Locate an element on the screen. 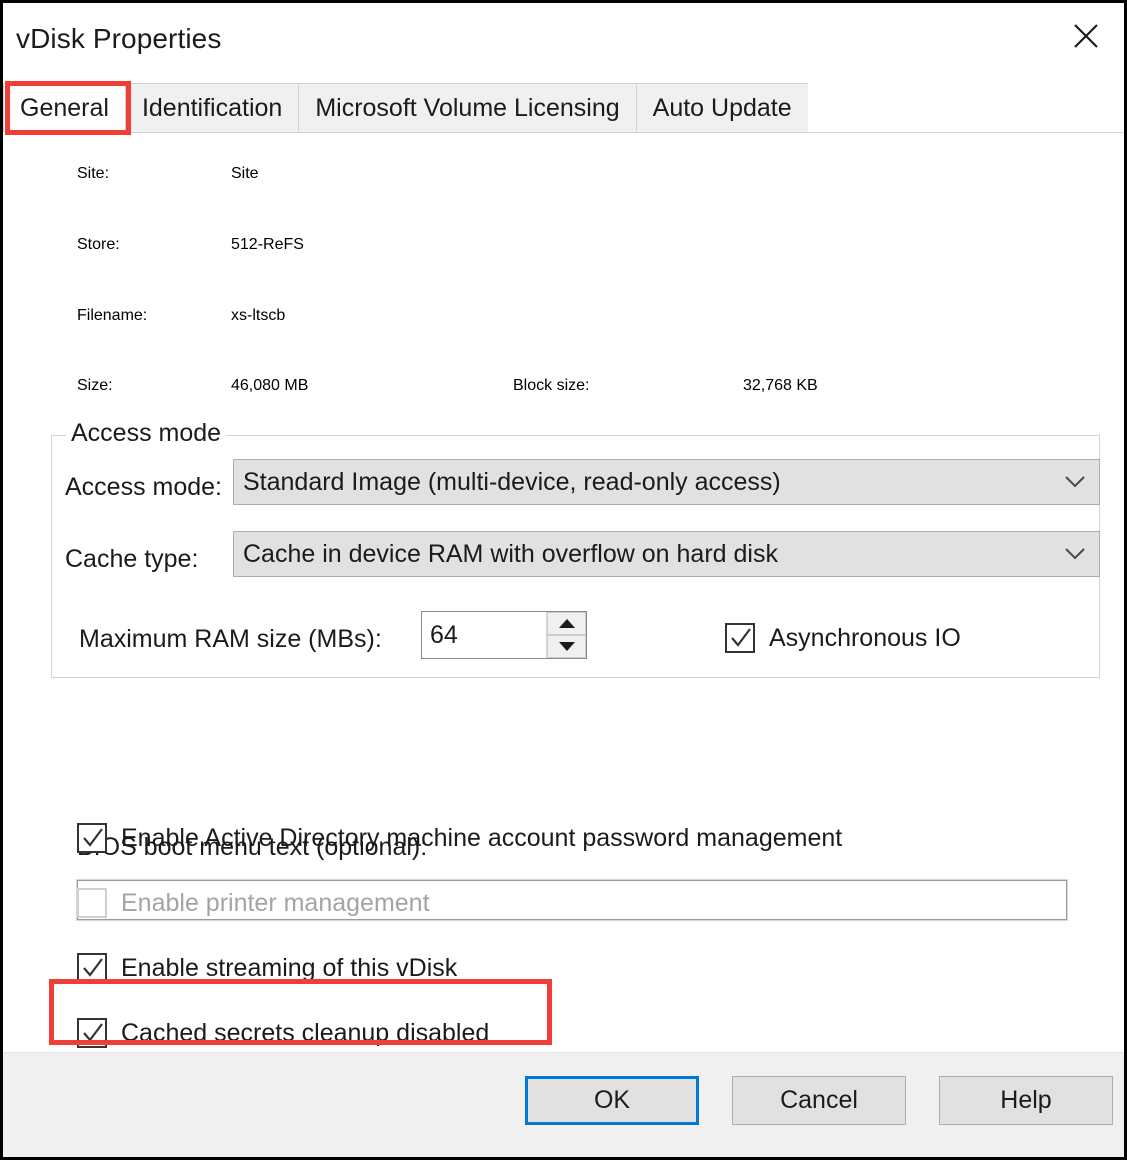 This screenshot has width=1127, height=1160. tab-general-label: General is located at coordinates (64, 107).